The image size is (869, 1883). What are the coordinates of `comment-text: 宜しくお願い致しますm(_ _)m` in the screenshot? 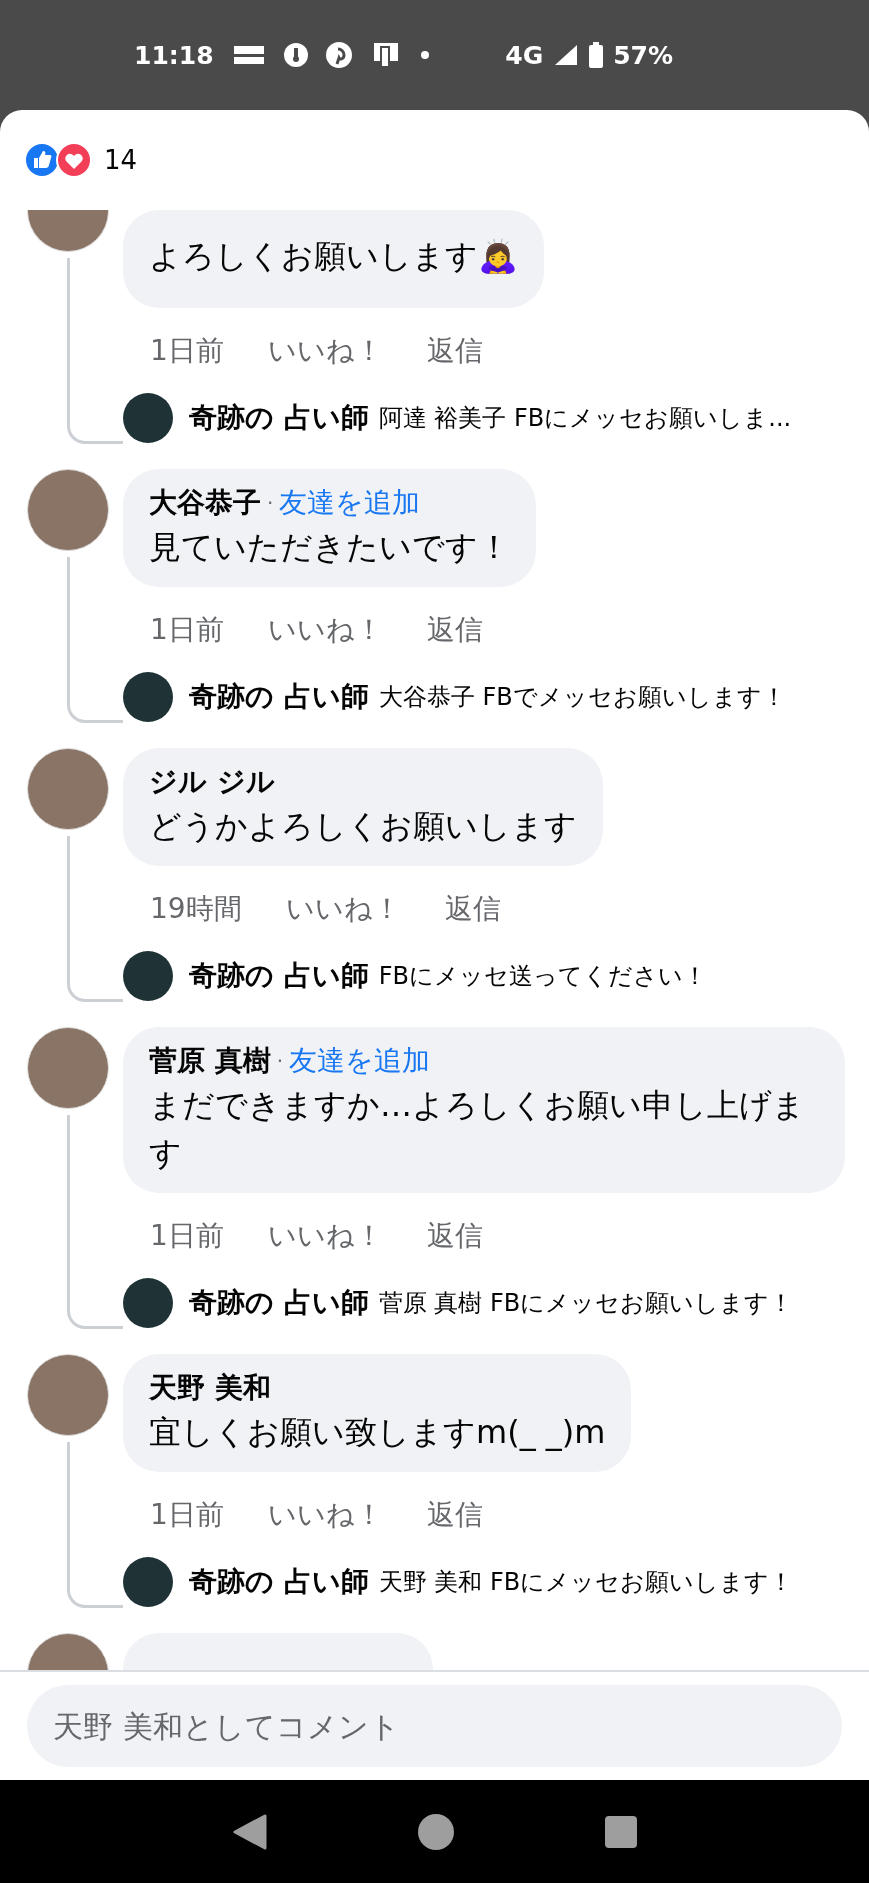 It's located at (377, 1432).